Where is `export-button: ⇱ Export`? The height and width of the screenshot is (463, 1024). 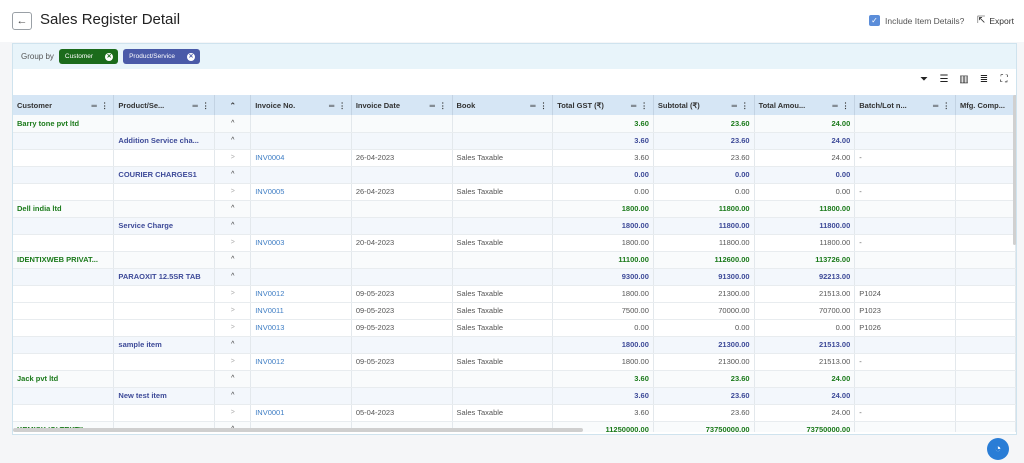
export-button: ⇱ Export is located at coordinates (995, 20).